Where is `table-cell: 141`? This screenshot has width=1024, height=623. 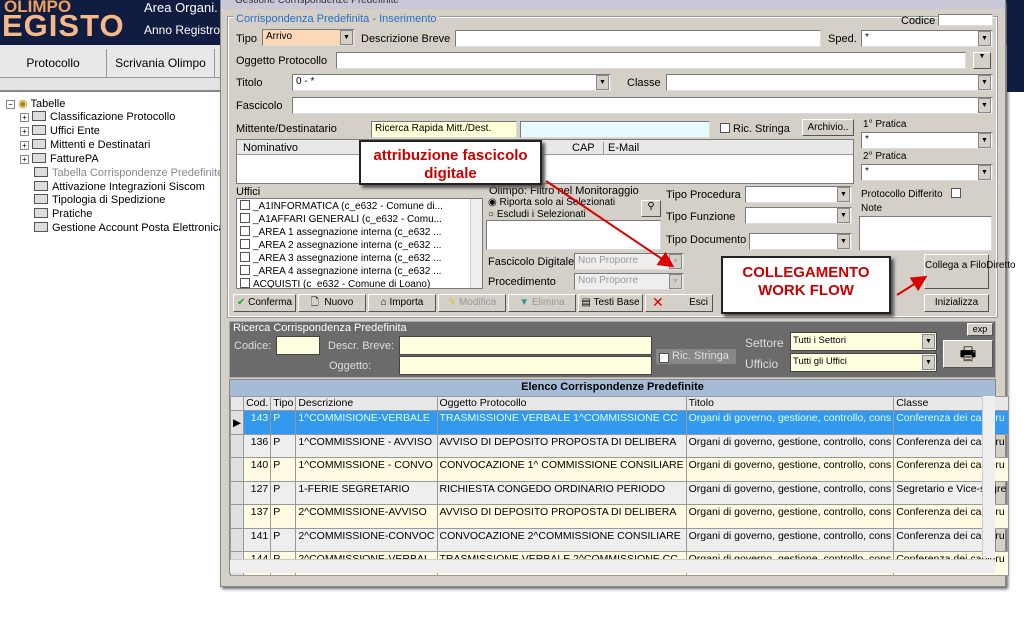
table-cell: 141 is located at coordinates (257, 539).